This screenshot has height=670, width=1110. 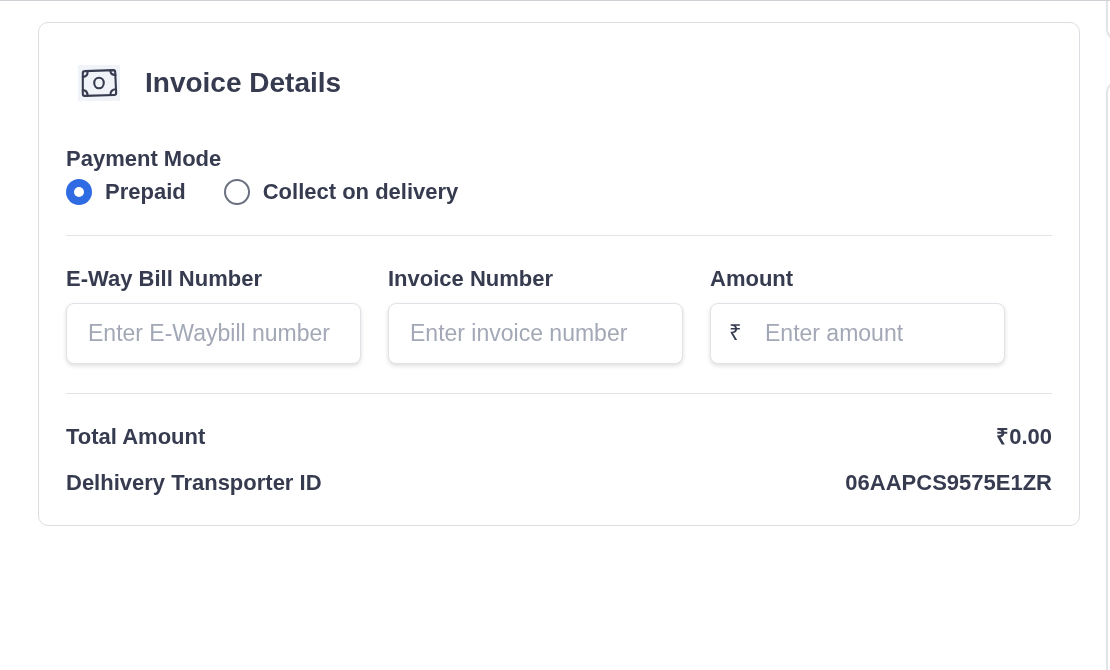 What do you see at coordinates (144, 159) in the screenshot?
I see `field-label: Payment Mode` at bounding box center [144, 159].